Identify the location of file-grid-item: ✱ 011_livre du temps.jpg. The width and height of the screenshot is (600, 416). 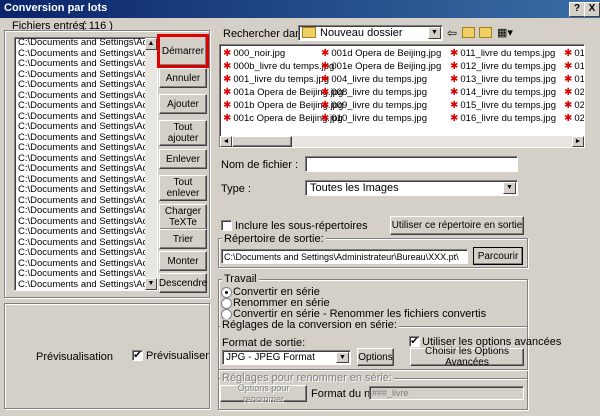
(502, 54).